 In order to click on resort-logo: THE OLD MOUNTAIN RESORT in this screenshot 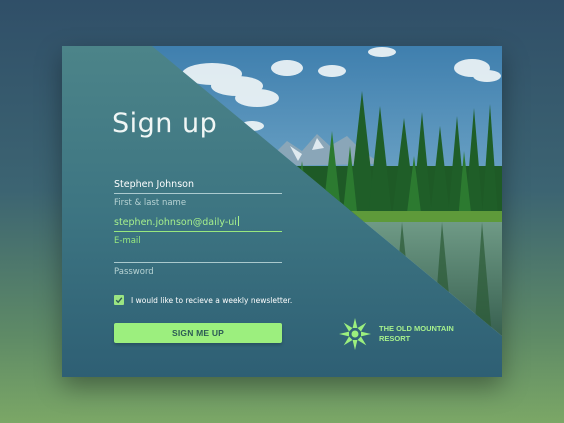, I will do `click(395, 334)`.